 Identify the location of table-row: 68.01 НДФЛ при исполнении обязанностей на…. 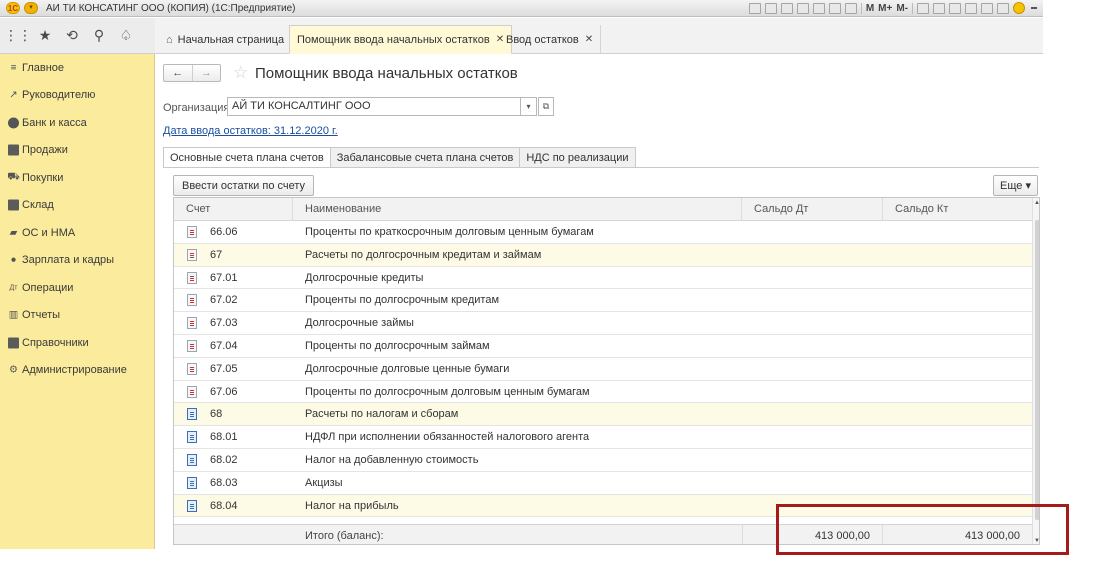
(603, 437).